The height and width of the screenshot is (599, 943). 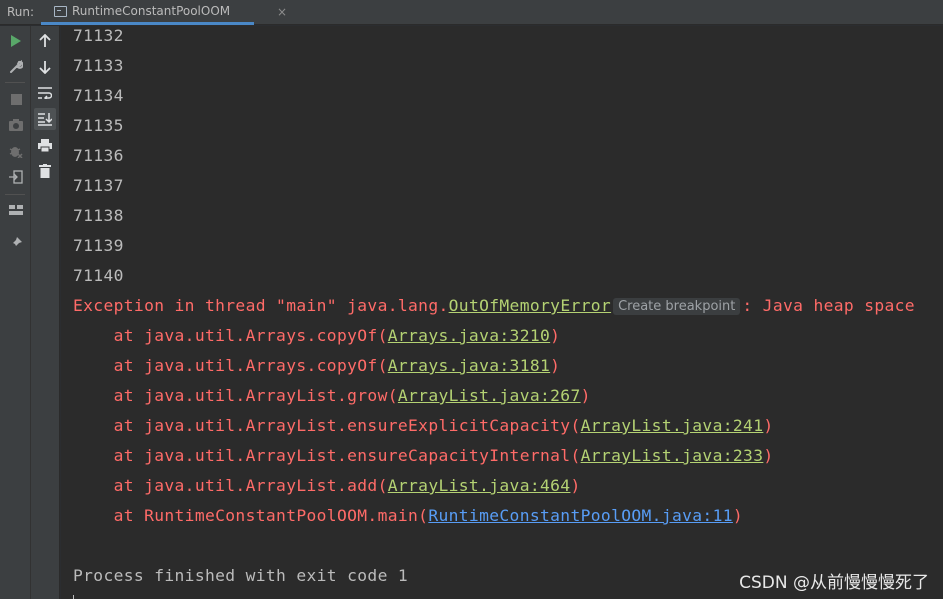 What do you see at coordinates (98, 65) in the screenshot?
I see `console-line: 71133` at bounding box center [98, 65].